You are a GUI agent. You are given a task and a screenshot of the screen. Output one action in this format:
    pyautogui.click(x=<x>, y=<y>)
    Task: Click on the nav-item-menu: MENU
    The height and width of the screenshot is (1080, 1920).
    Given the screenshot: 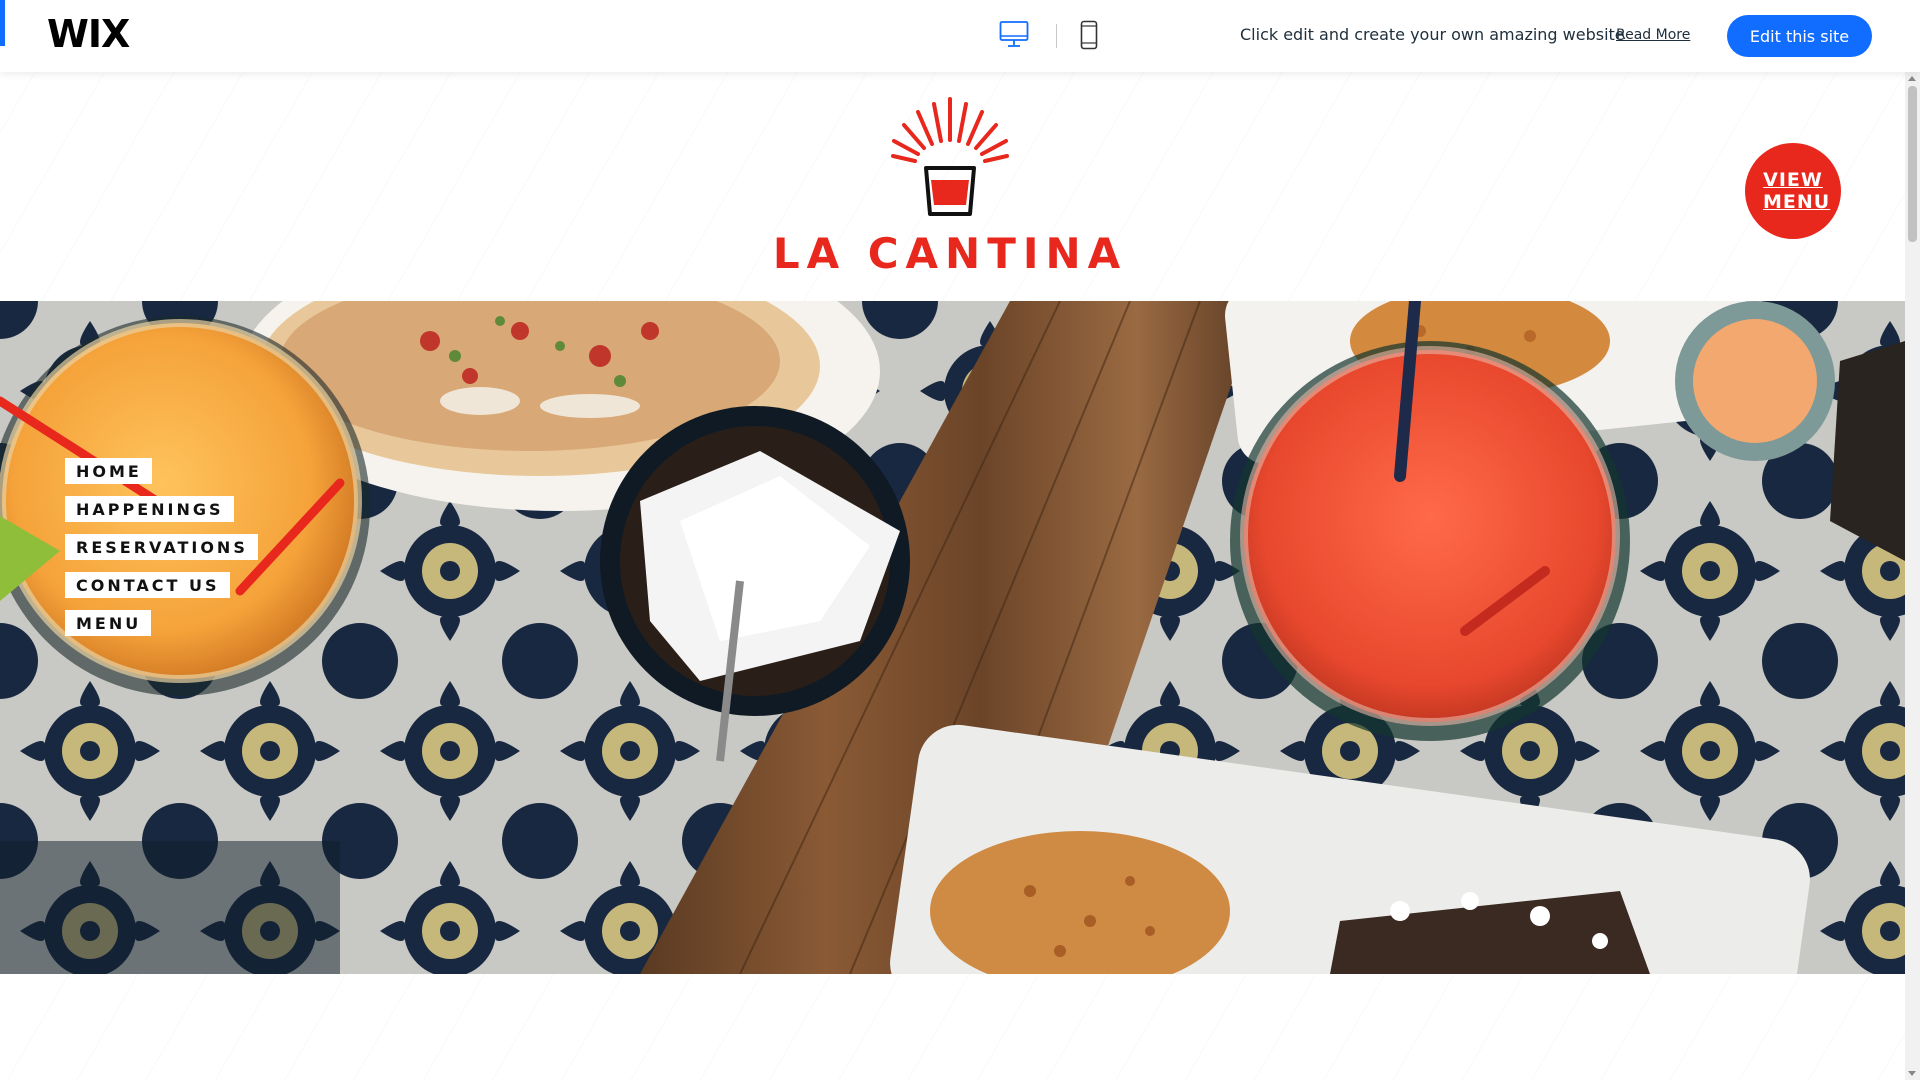 What is the action you would take?
    pyautogui.click(x=108, y=623)
    